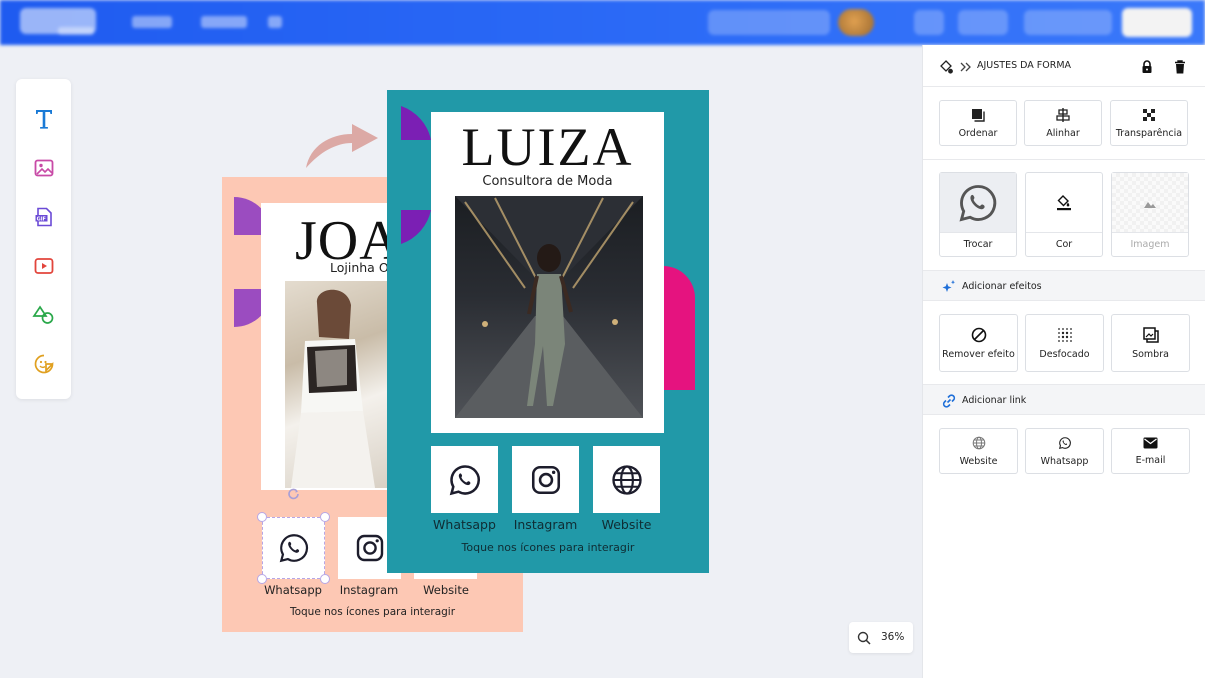  I want to click on export-button, so click(1157, 22).